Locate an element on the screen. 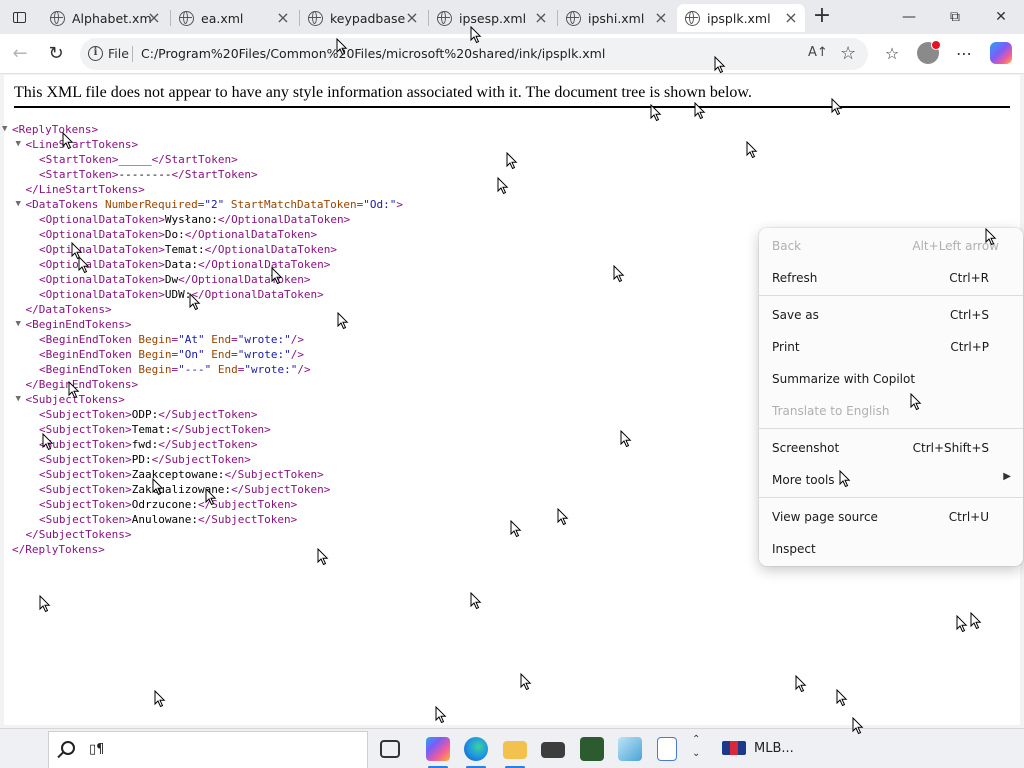 The image size is (1024, 768). profile-avatar is located at coordinates (929, 52).